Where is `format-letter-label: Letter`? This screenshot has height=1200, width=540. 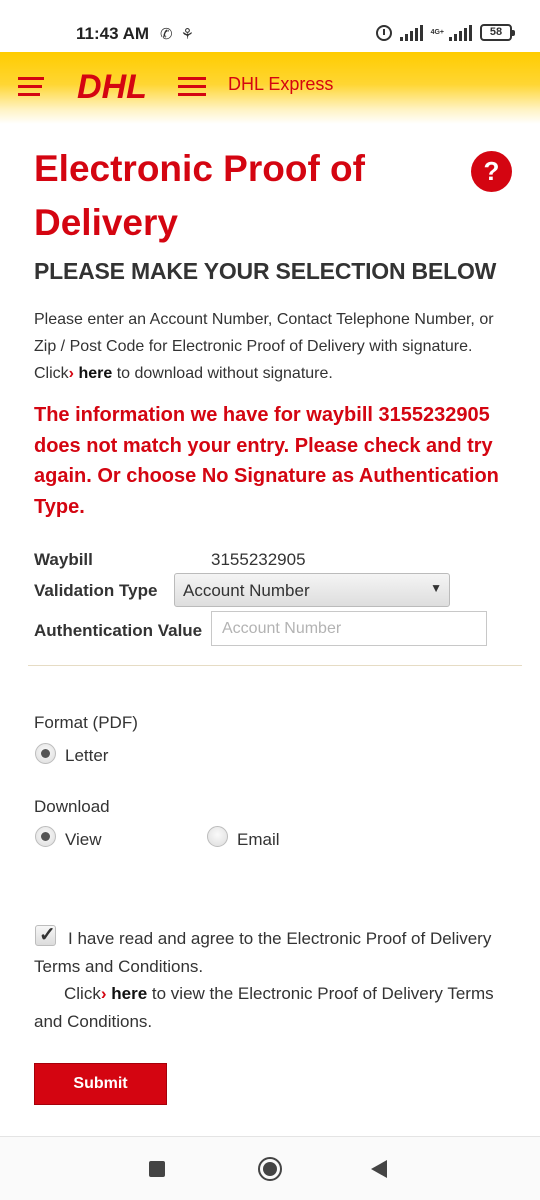
format-letter-label: Letter is located at coordinates (87, 755).